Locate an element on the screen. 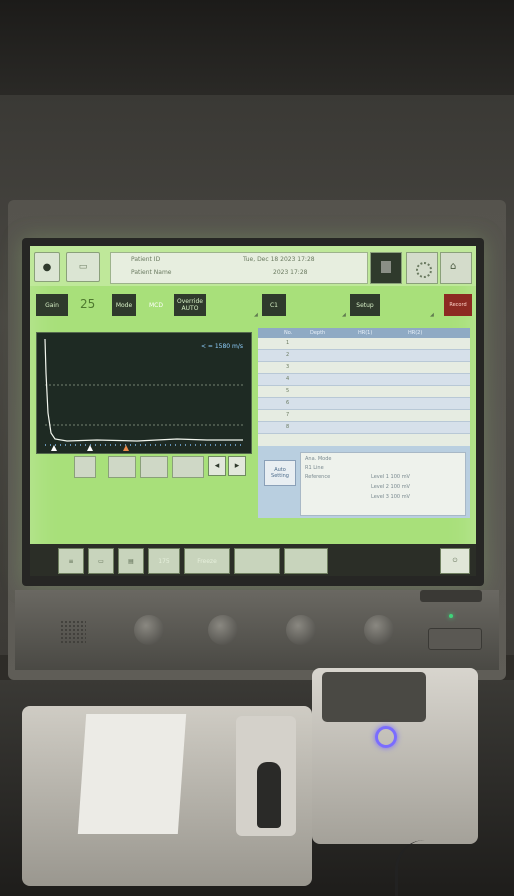  detail-line: Level 3 100 mV is located at coordinates (390, 497).